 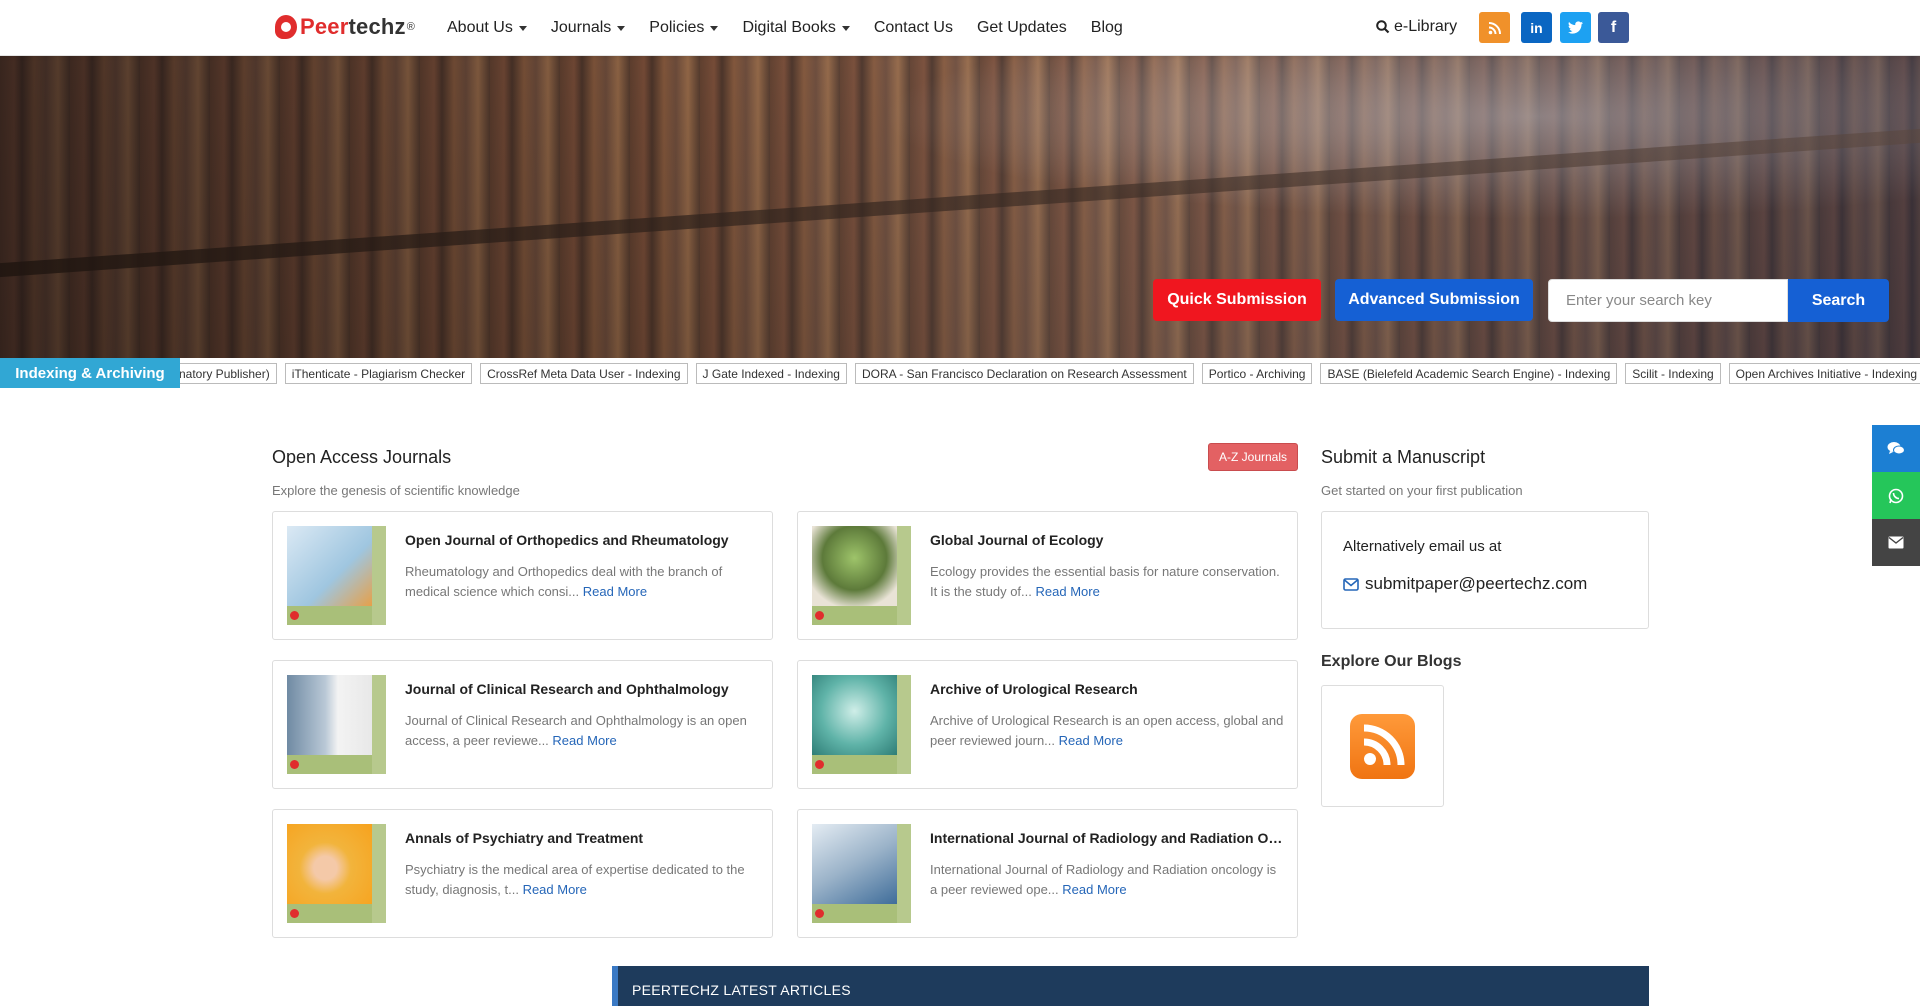 I want to click on ticker-item: natory Publisher), so click(x=224, y=373).